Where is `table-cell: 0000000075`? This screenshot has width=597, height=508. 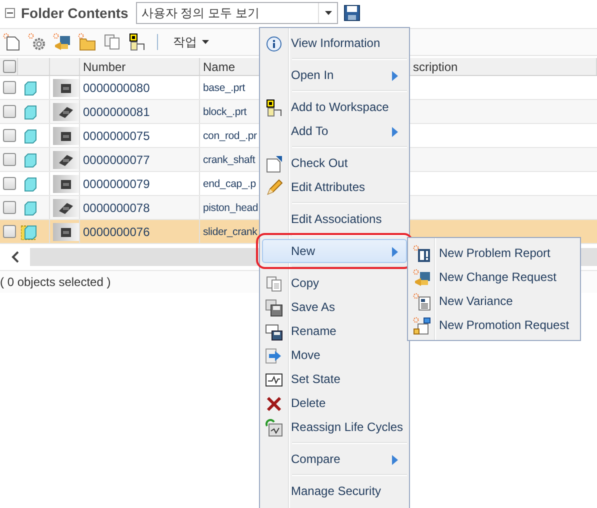 table-cell: 0000000075 is located at coordinates (116, 135).